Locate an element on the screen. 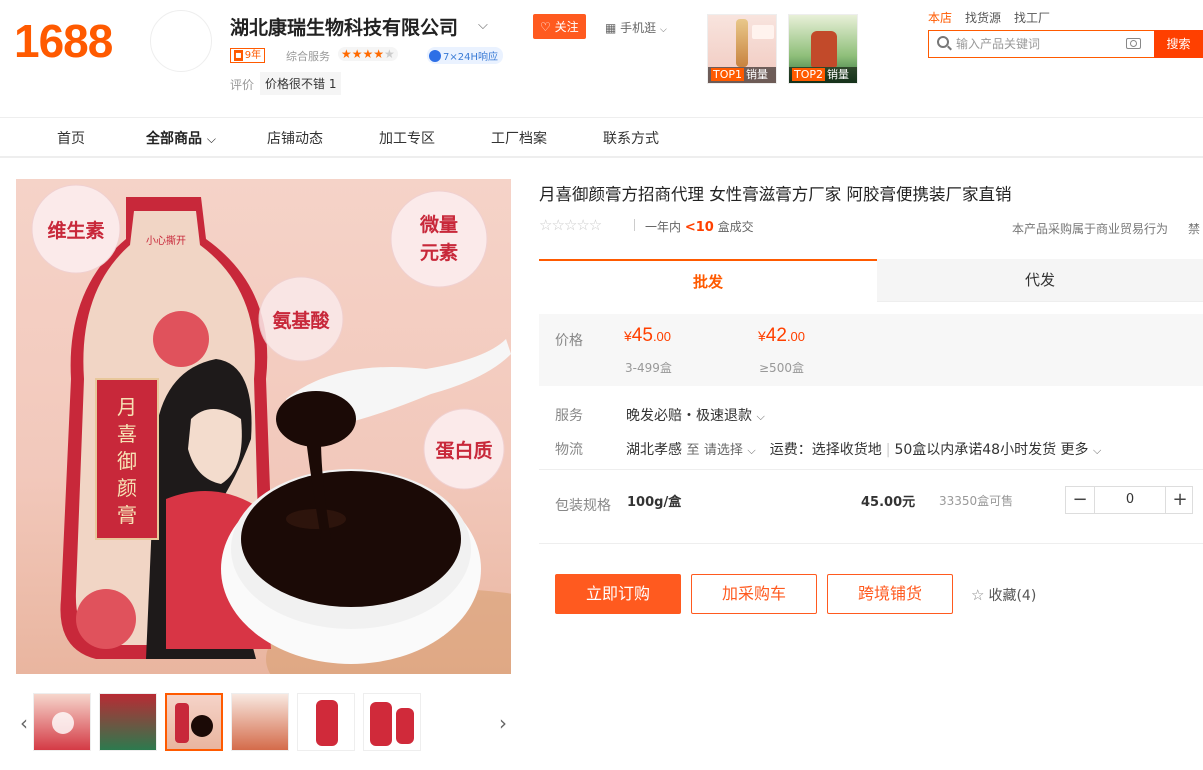 Image resolution: width=1203 pixels, height=770 pixels. sold-number: <10 is located at coordinates (699, 227).